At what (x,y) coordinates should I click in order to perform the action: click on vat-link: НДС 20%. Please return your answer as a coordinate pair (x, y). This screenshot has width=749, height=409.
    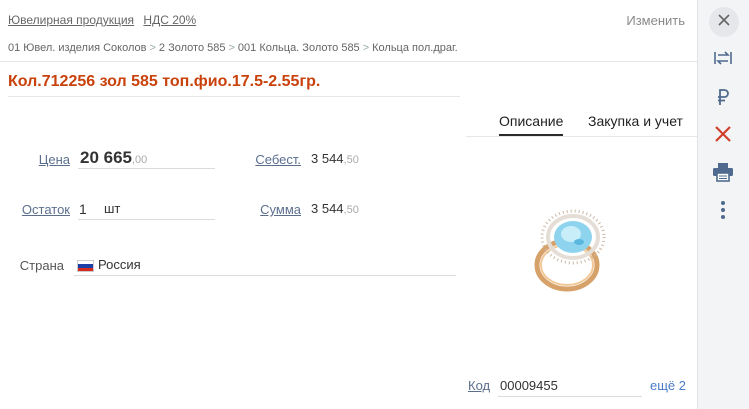
    Looking at the image, I should click on (169, 20).